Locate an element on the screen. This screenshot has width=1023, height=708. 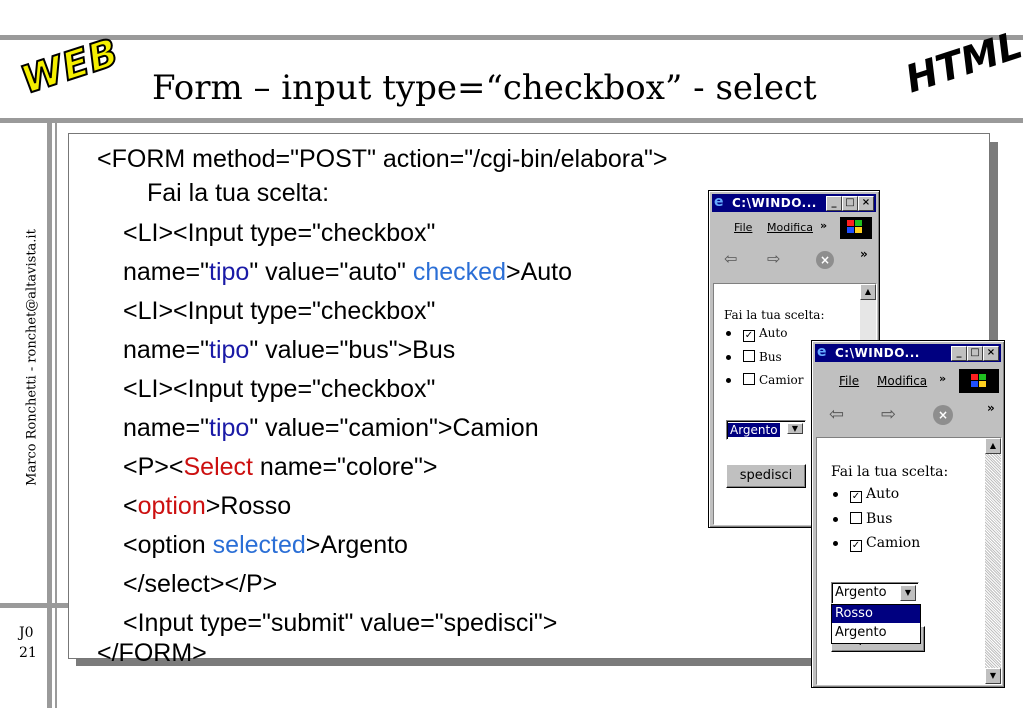
code-line: Fai la tua scelta: is located at coordinates (238, 193).